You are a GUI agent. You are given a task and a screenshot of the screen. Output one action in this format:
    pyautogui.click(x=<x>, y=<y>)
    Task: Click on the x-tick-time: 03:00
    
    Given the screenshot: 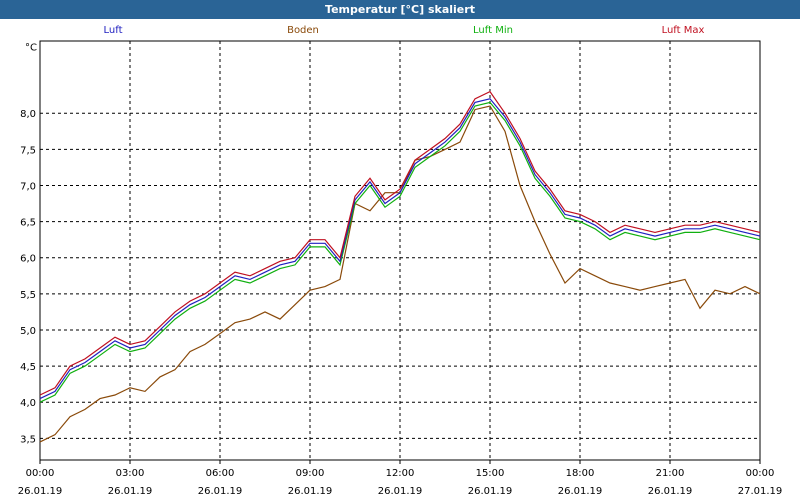 What is the action you would take?
    pyautogui.click(x=130, y=473)
    